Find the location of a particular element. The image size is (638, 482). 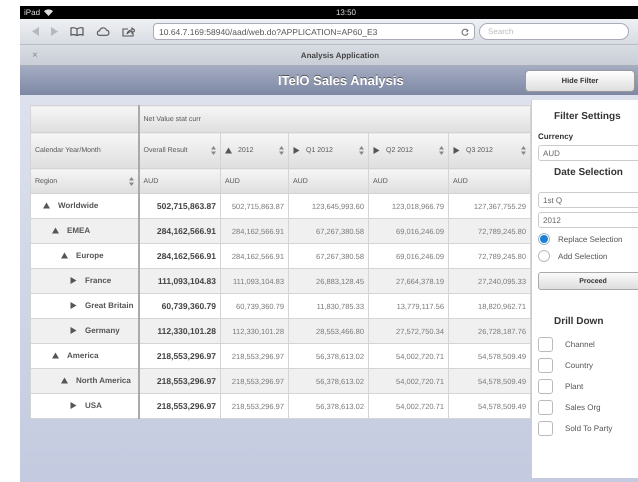

tab-title: Analysis Application is located at coordinates (340, 55).